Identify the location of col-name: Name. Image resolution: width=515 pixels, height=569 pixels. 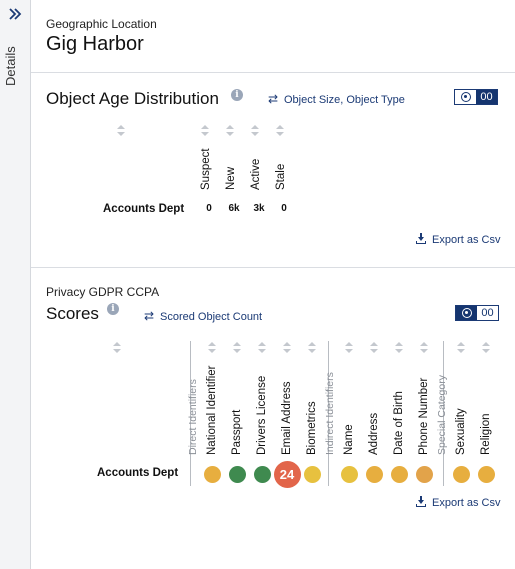
(349, 439).